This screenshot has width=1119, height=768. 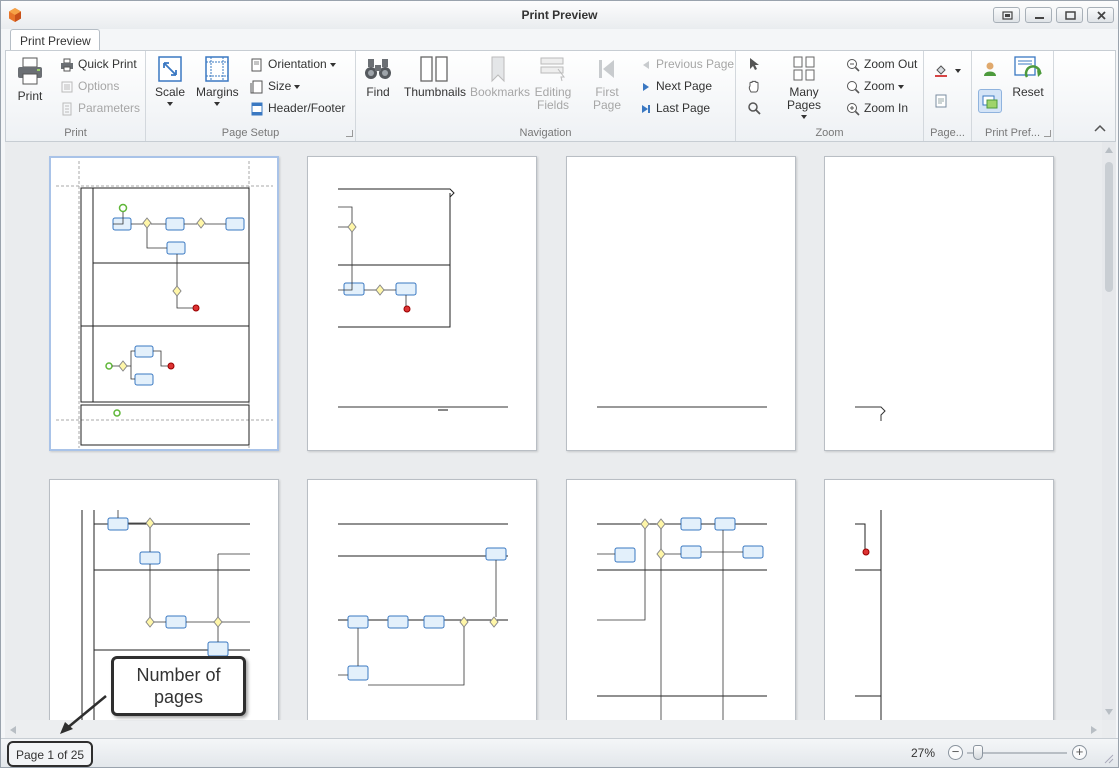 What do you see at coordinates (435, 77) in the screenshot?
I see `thumbnails-button: Thumbnails` at bounding box center [435, 77].